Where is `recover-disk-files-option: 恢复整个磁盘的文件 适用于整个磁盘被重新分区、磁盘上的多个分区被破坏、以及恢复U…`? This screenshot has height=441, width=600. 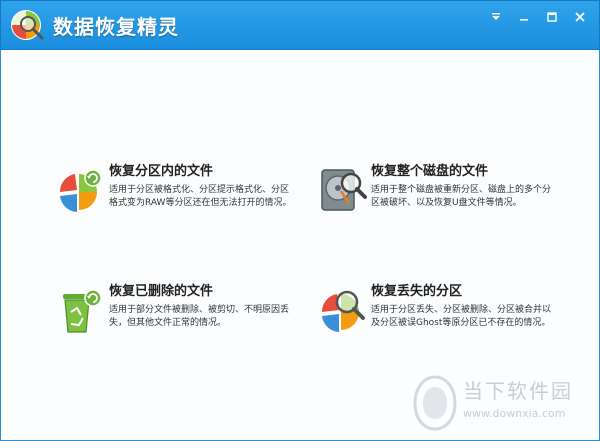
recover-disk-files-option: 恢复整个磁盘的文件 适用于整个磁盘被重新分区、磁盘上的多个分区被破坏、以及恢复U… is located at coordinates (436, 205).